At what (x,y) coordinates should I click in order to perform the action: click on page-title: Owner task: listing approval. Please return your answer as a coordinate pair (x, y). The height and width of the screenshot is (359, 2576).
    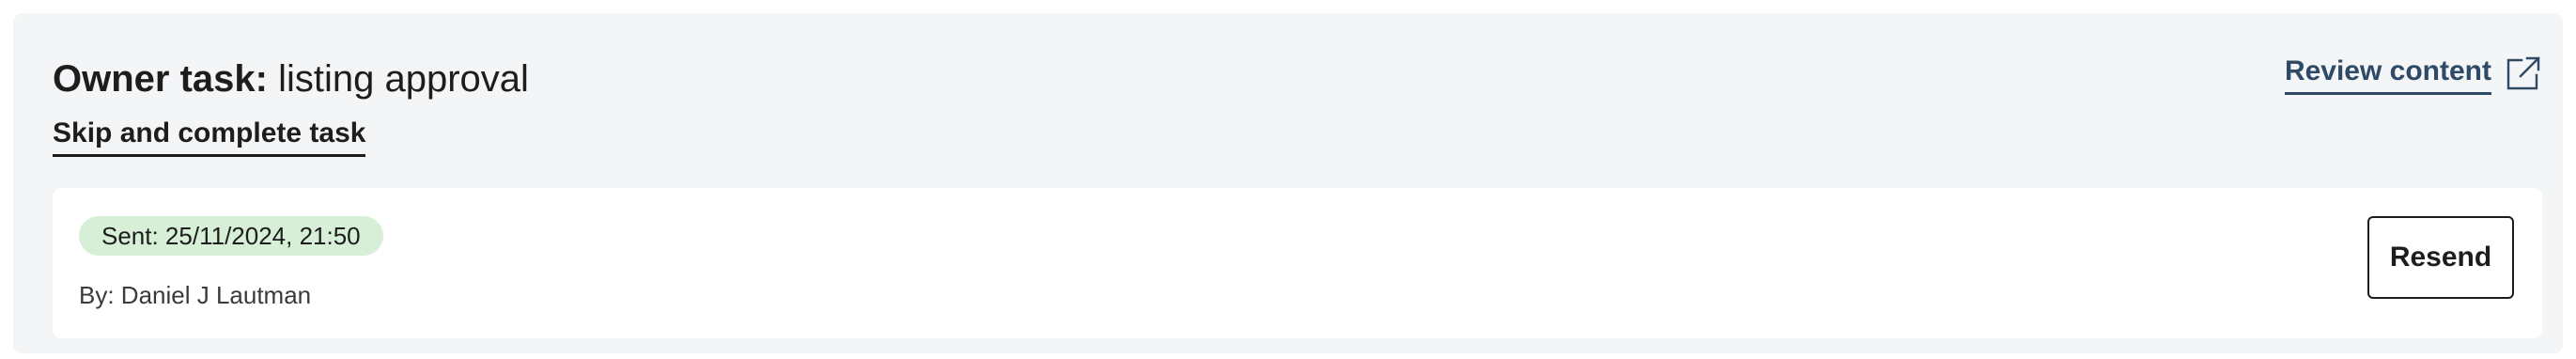
    Looking at the image, I should click on (291, 79).